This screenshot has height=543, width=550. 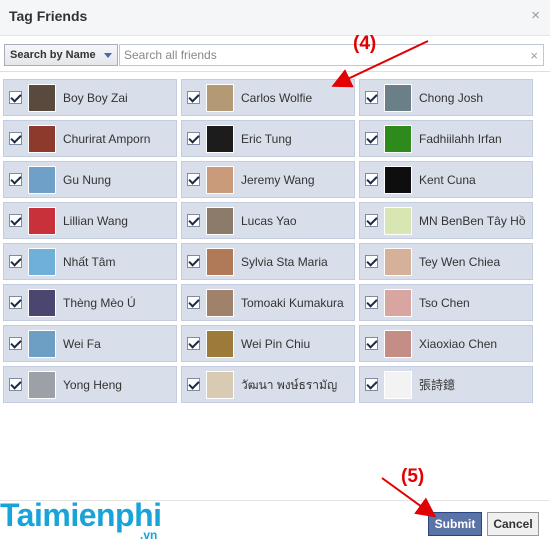 I want to click on arrow-to-friend-list, so click(x=380, y=64).